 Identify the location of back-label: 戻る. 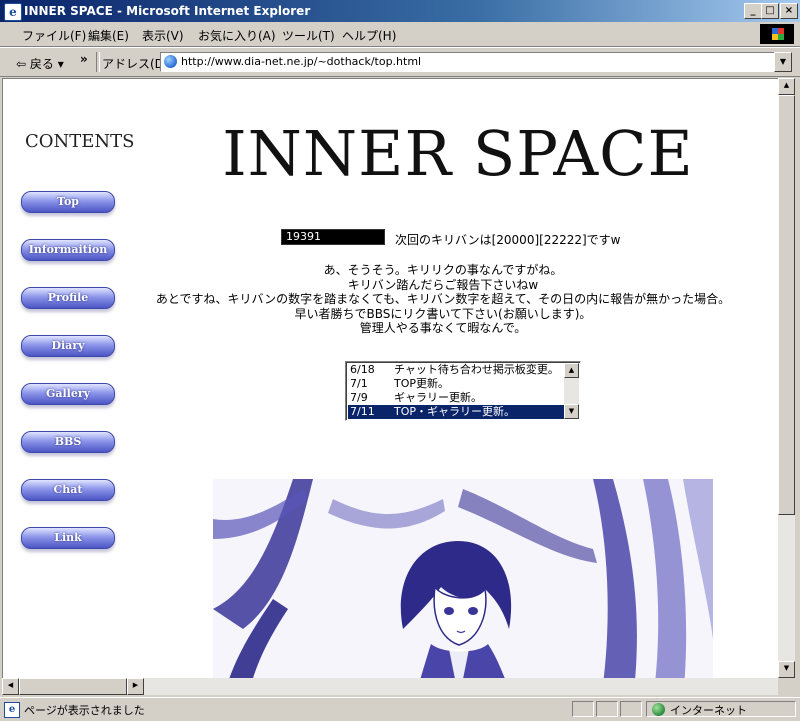
(41, 64).